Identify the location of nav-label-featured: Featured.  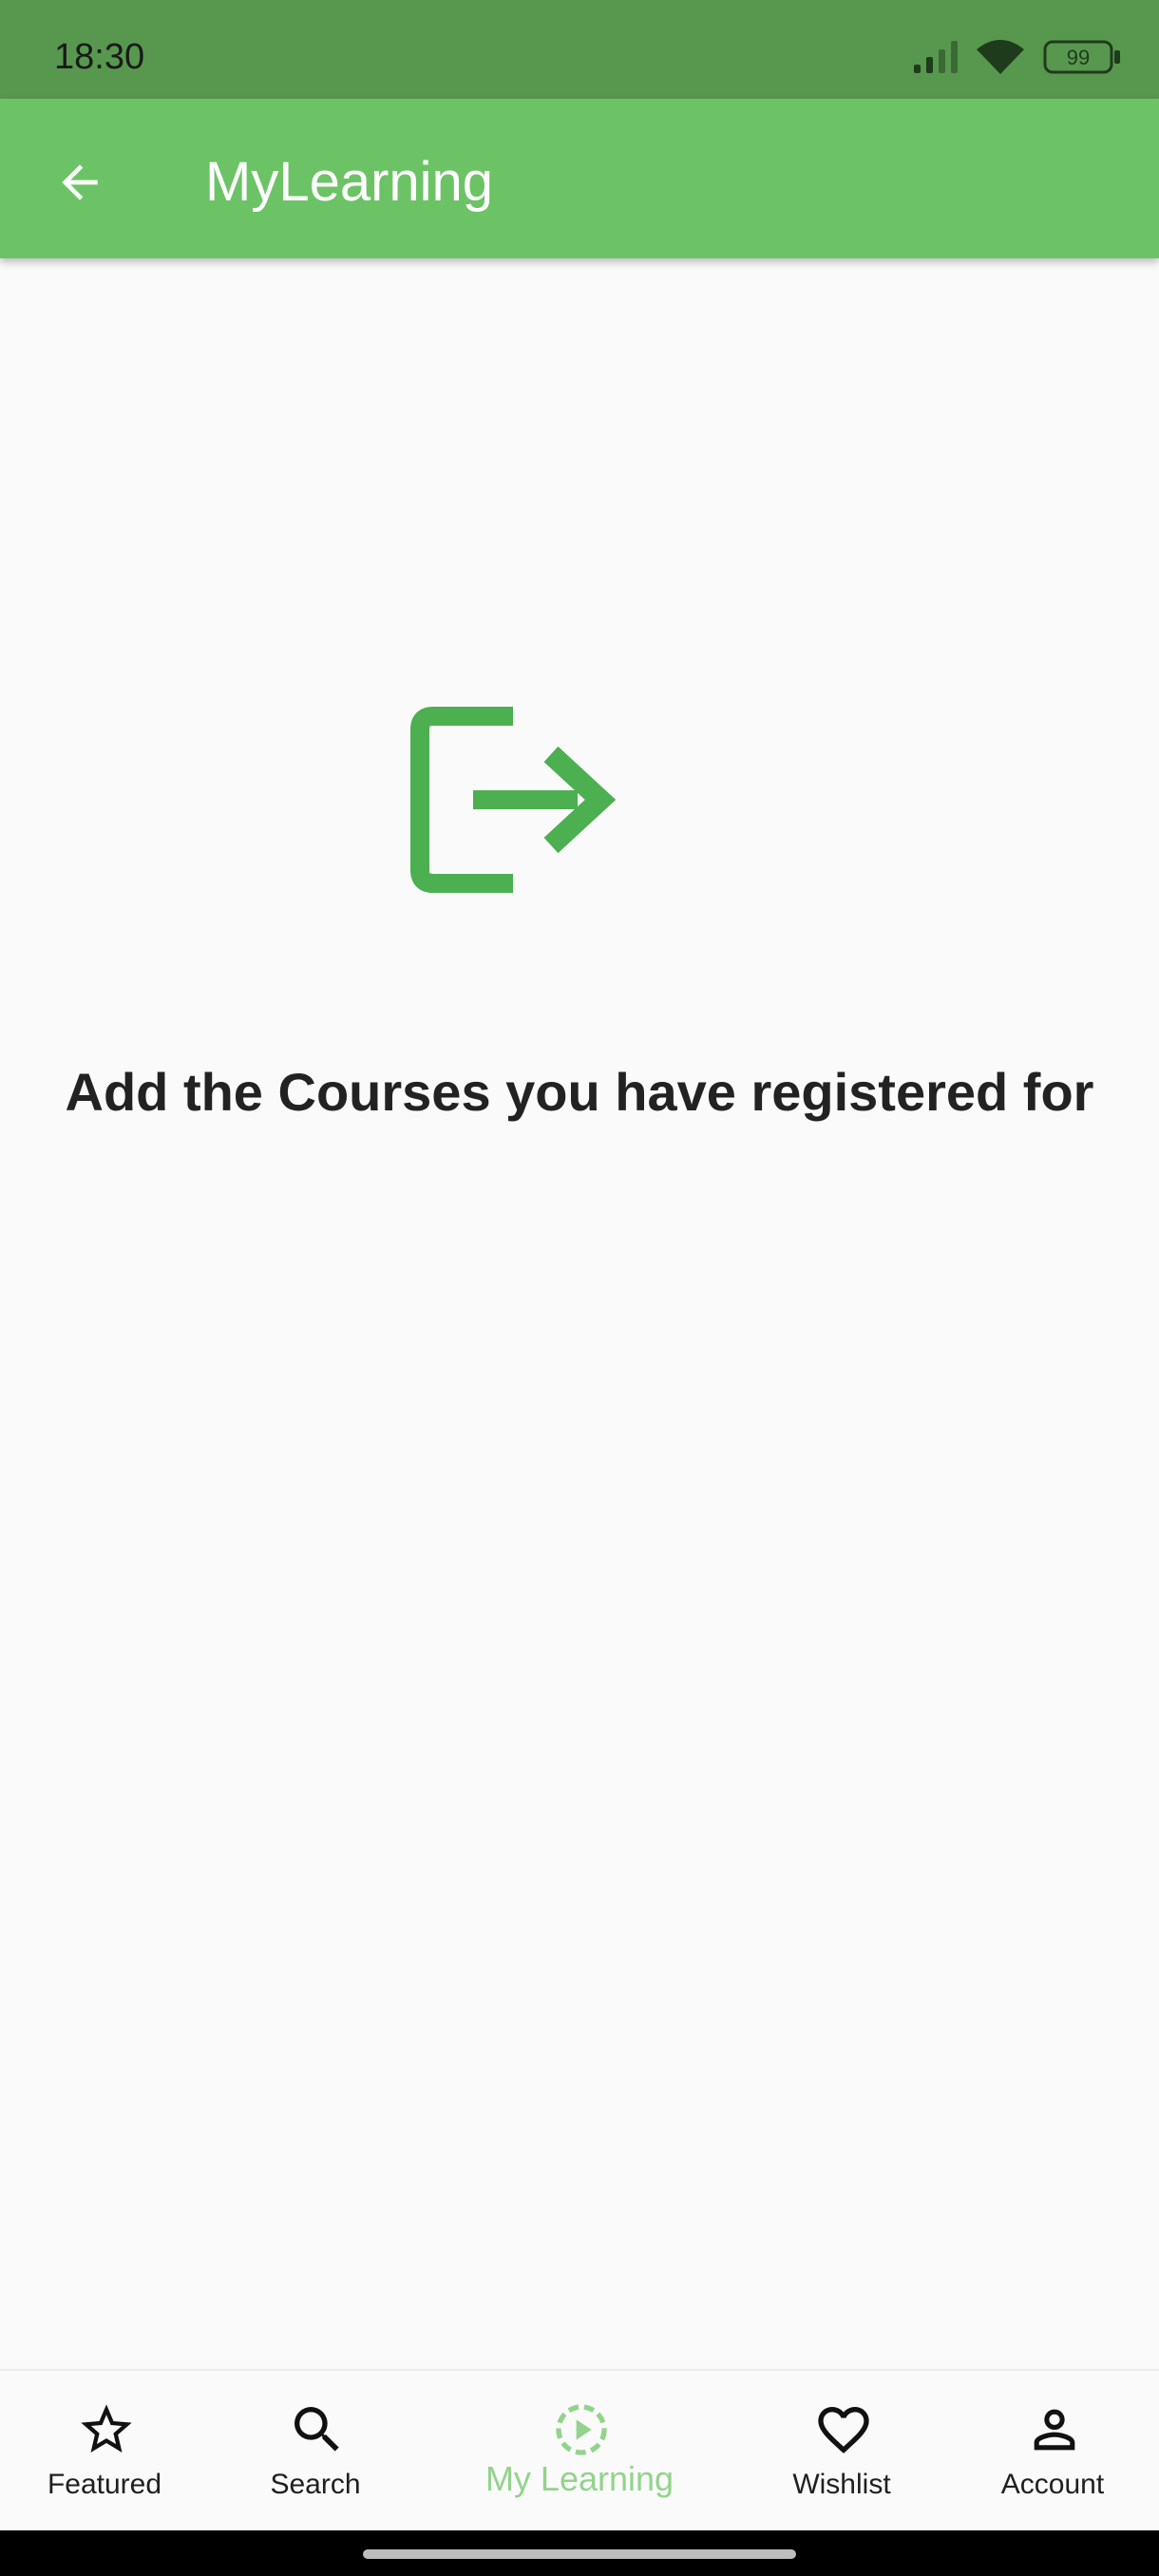
(104, 2484).